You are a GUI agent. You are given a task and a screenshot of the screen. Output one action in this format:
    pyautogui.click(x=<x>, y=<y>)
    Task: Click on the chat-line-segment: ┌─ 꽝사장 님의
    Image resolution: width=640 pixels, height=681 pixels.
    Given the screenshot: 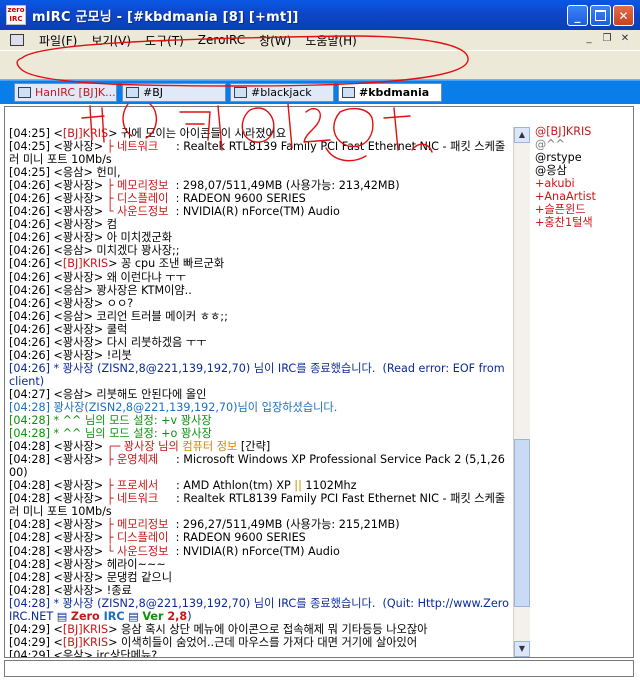 What is the action you would take?
    pyautogui.click(x=144, y=447)
    